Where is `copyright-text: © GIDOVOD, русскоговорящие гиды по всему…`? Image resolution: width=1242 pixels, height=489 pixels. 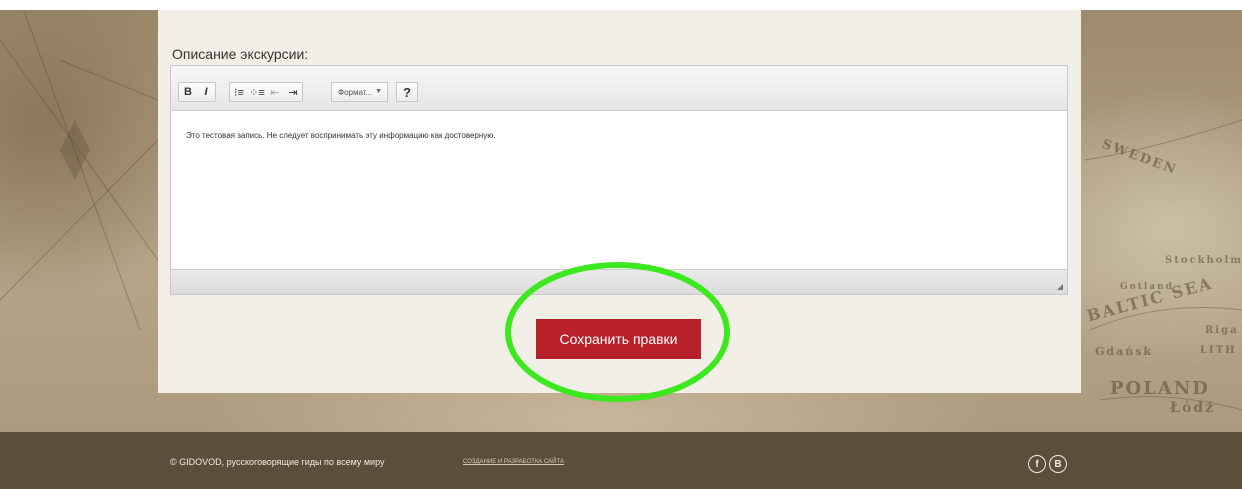 copyright-text: © GIDOVOD, русскоговорящие гиды по всему… is located at coordinates (277, 462).